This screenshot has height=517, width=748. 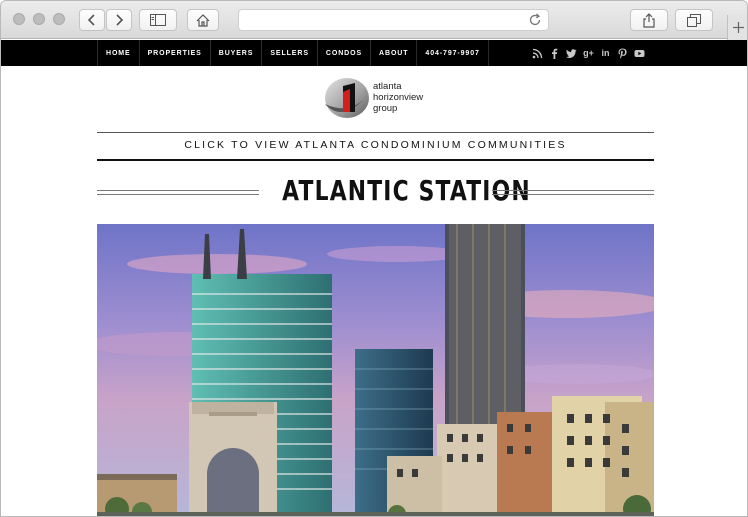 What do you see at coordinates (59, 19) in the screenshot?
I see `maximize-window-icon` at bounding box center [59, 19].